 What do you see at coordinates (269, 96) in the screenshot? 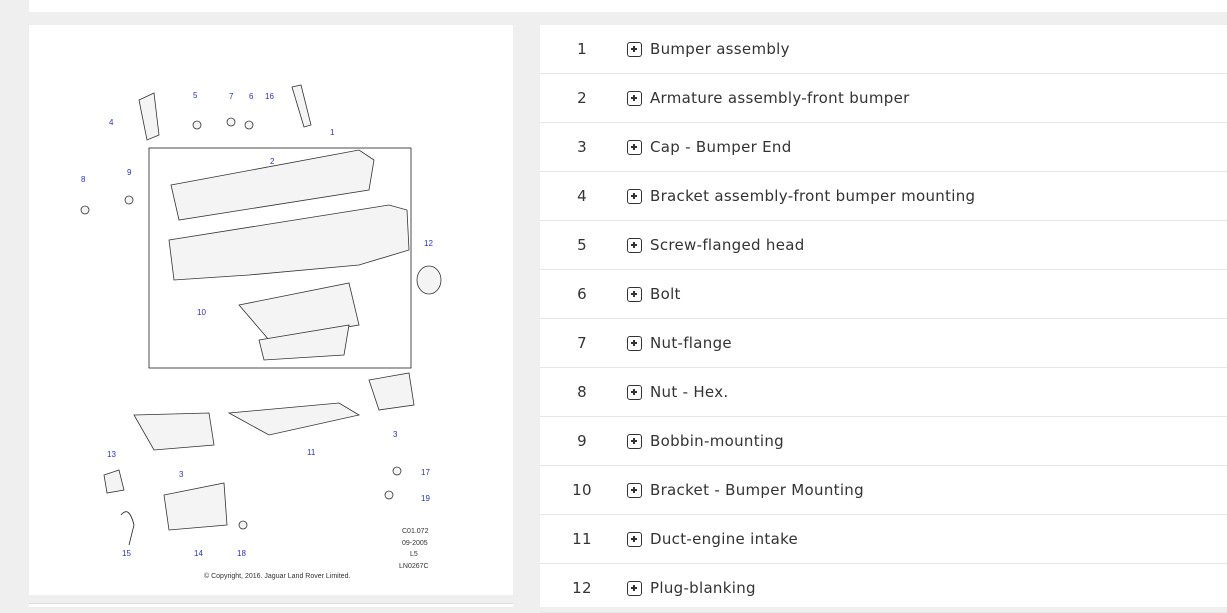
I see `callout-16: 16` at bounding box center [269, 96].